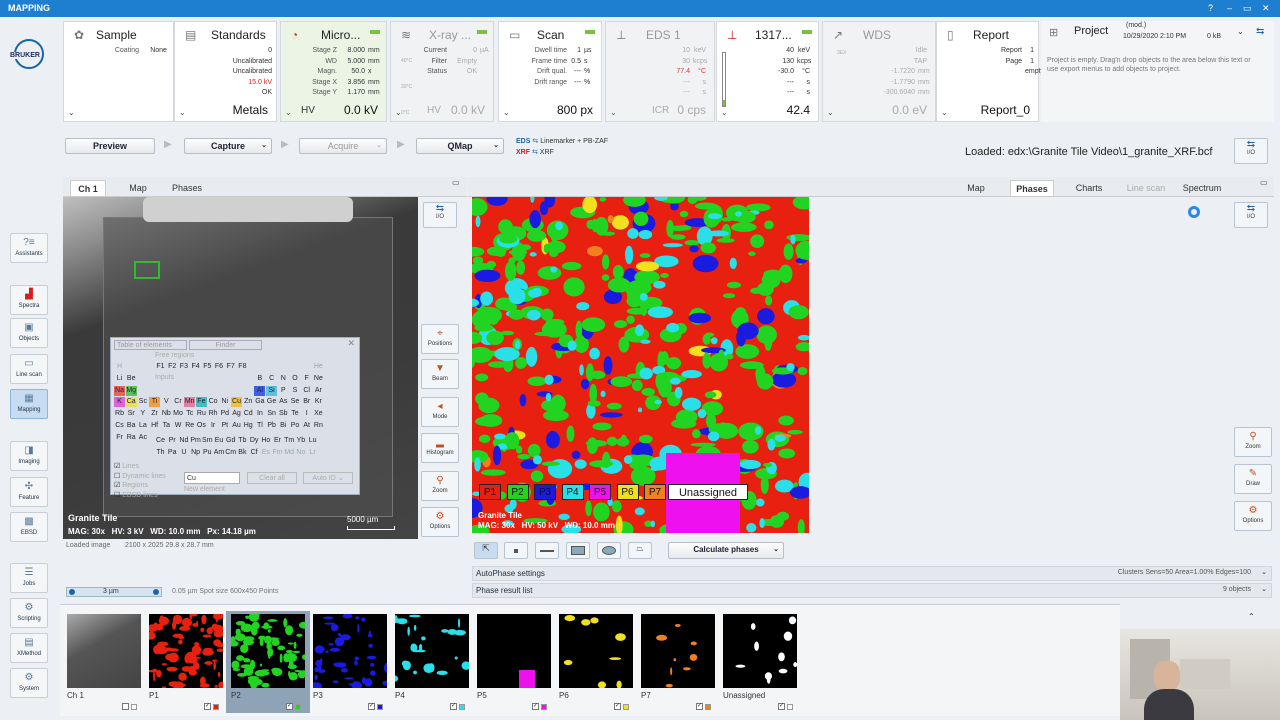 This screenshot has width=1280, height=720. What do you see at coordinates (271, 414) in the screenshot?
I see `element-sn: Sn` at bounding box center [271, 414].